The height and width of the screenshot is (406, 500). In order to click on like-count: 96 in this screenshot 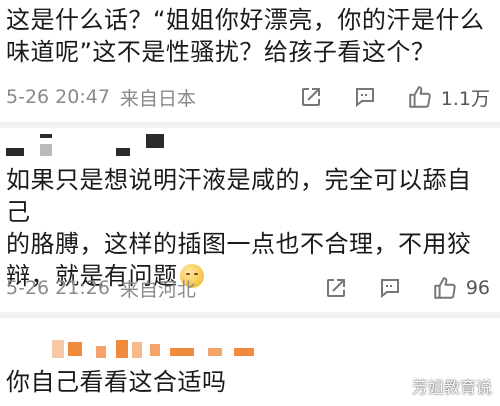, I will do `click(477, 288)`.